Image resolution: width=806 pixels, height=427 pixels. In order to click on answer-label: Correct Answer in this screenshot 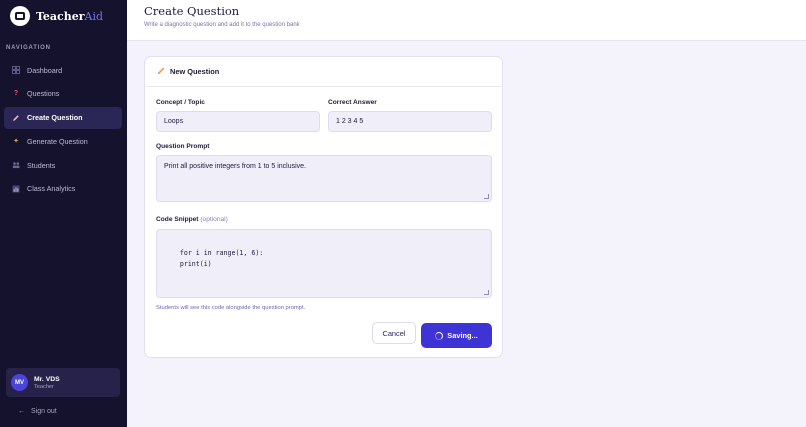, I will do `click(352, 102)`.